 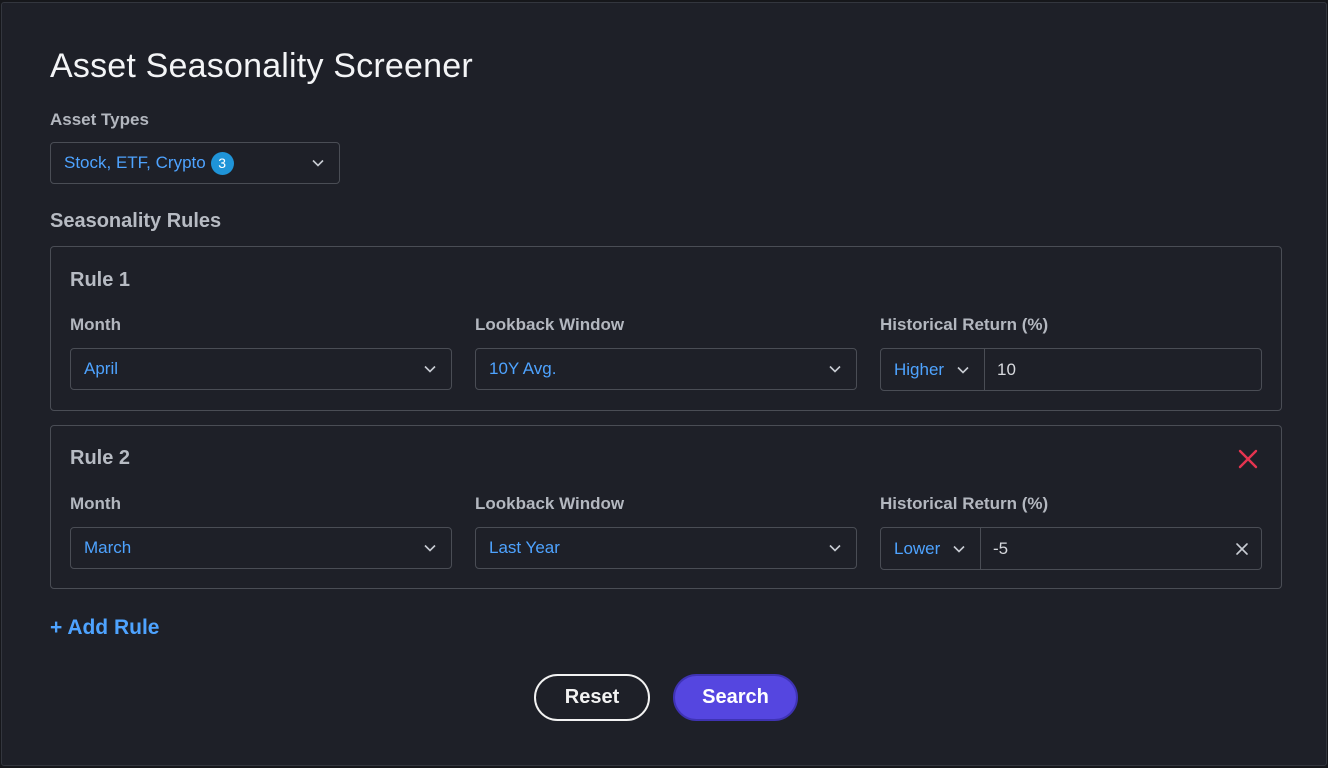 I want to click on page-title: Asset Seasonality Screener, so click(x=261, y=66).